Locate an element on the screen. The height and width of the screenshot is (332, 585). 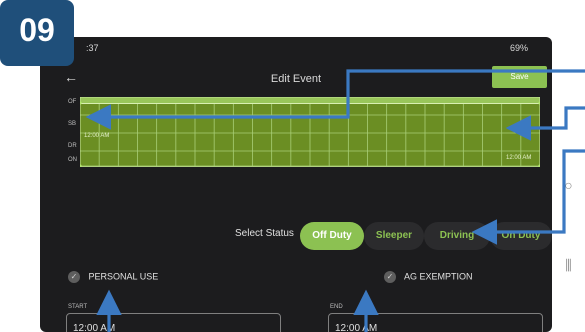
ag-exemption-checkbox: ✓ AG EXEMPTION is located at coordinates (428, 279).